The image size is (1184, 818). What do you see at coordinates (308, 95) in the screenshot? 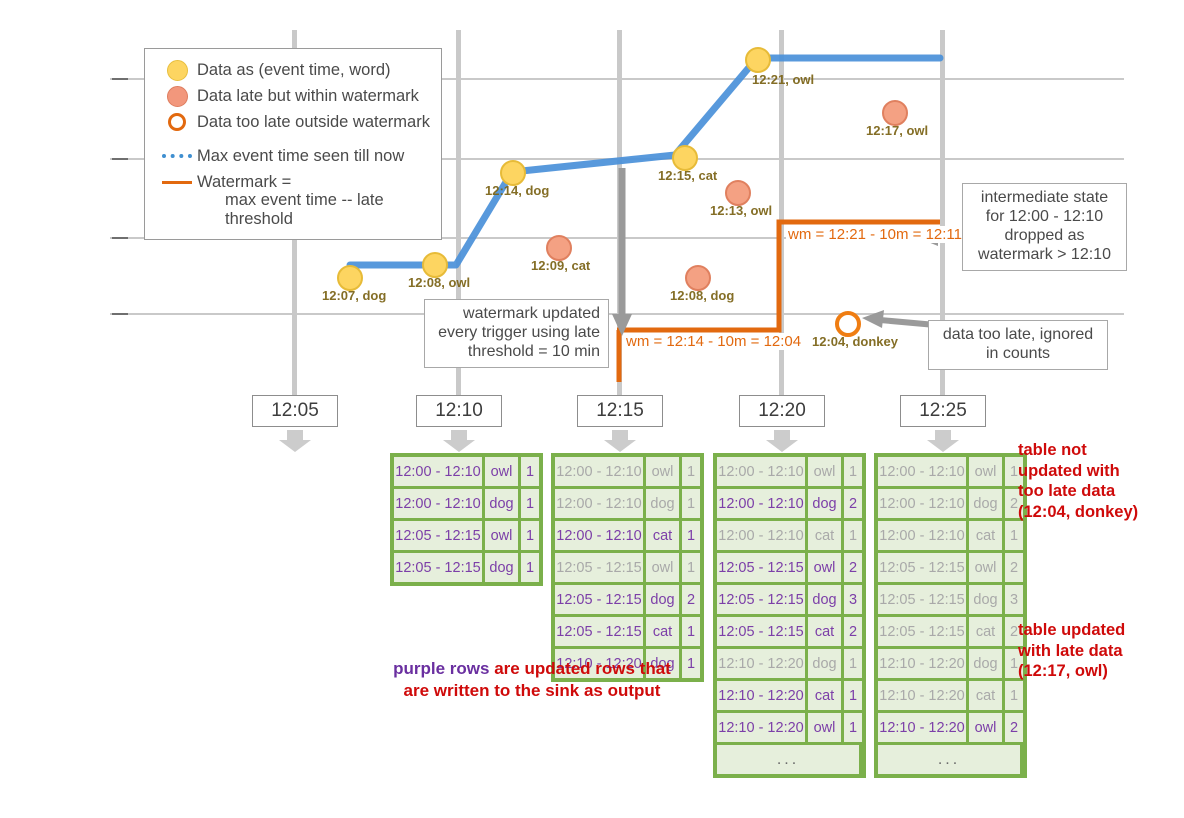
I see `legend-label: Data late but within watermark` at bounding box center [308, 95].